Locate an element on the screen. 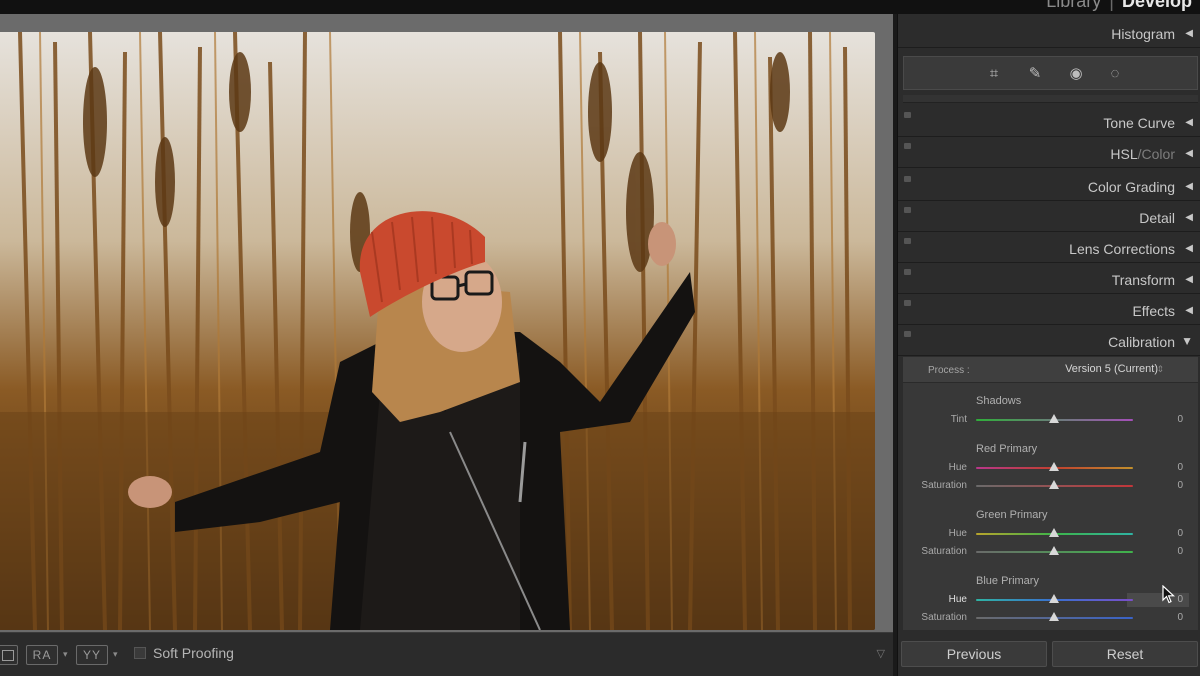 The height and width of the screenshot is (676, 1200). process-value: Version 5 (Current) is located at coordinates (1111, 369).